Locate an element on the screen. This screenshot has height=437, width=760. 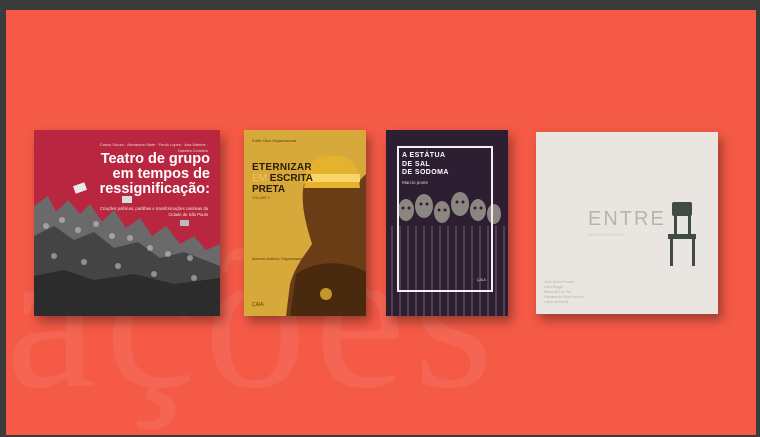
book-title-line1: ETERNIZAR is located at coordinates (282, 167).